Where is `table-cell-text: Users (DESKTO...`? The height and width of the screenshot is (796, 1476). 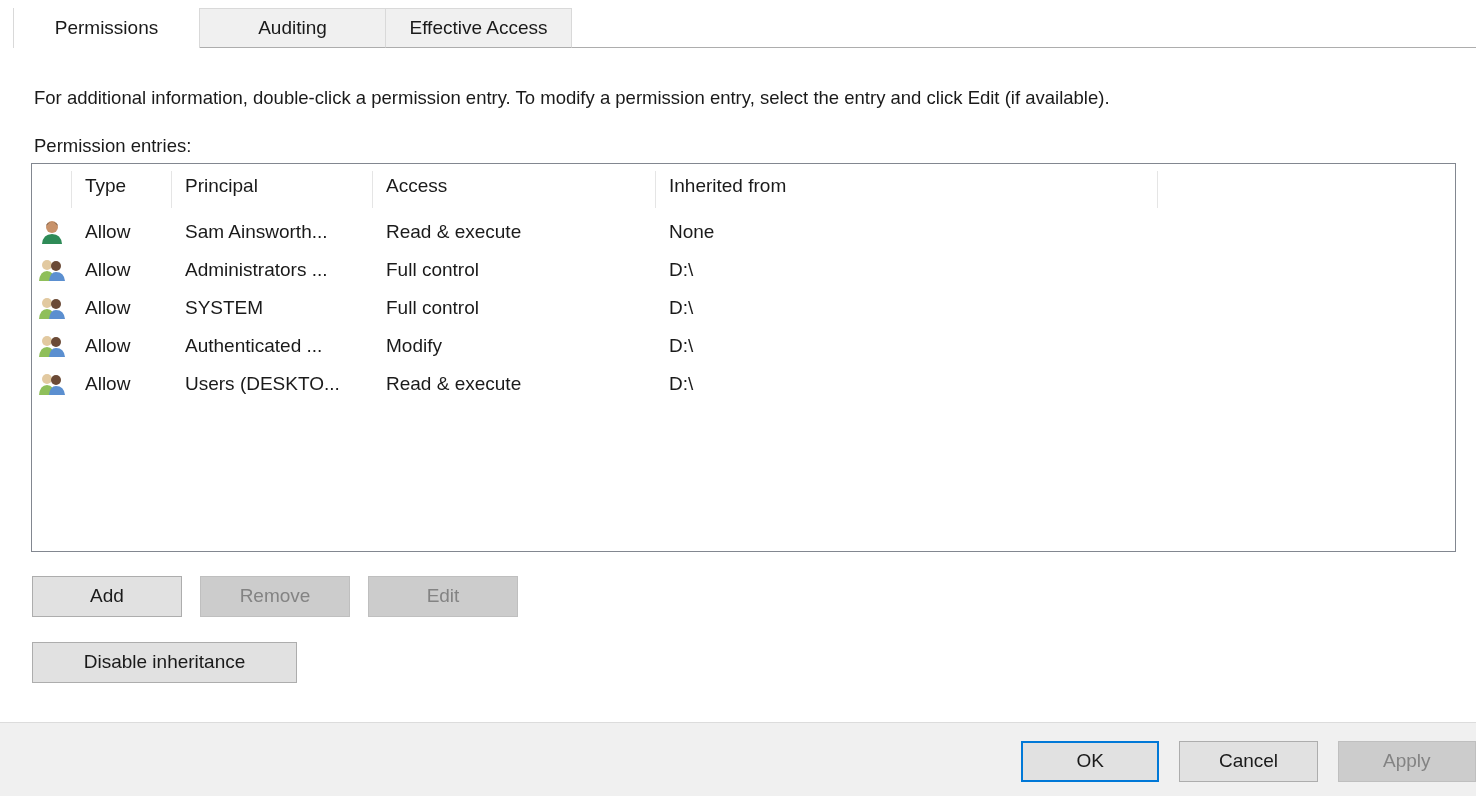
table-cell-text: Users (DESKTO... is located at coordinates (262, 383).